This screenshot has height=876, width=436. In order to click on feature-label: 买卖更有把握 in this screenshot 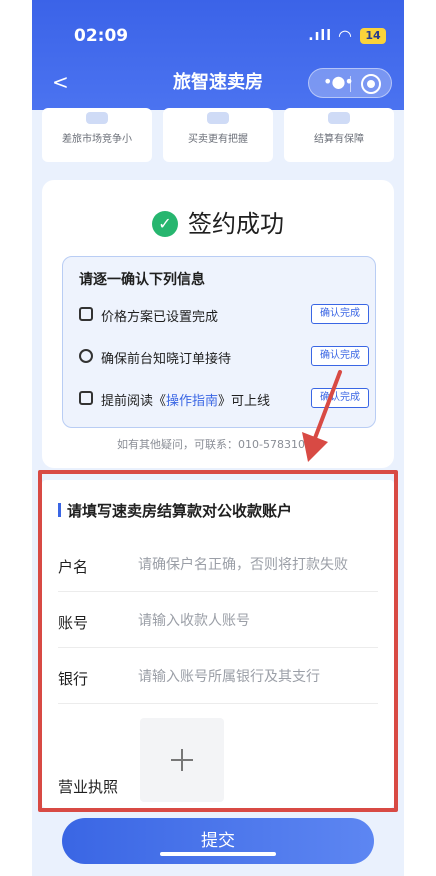, I will do `click(218, 139)`.